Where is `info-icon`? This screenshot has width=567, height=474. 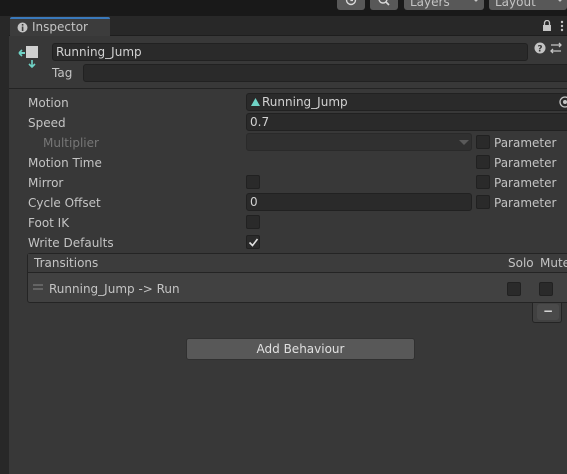
info-icon is located at coordinates (22, 27).